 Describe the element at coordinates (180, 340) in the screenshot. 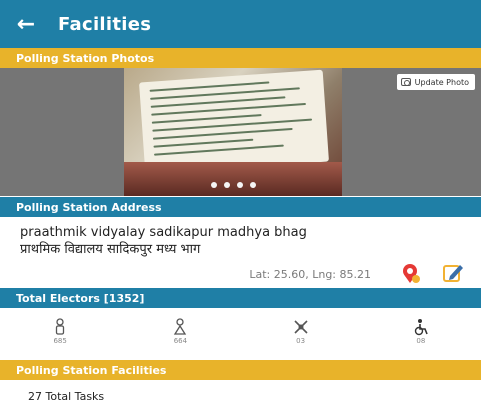

I see `female-count: 664` at that location.